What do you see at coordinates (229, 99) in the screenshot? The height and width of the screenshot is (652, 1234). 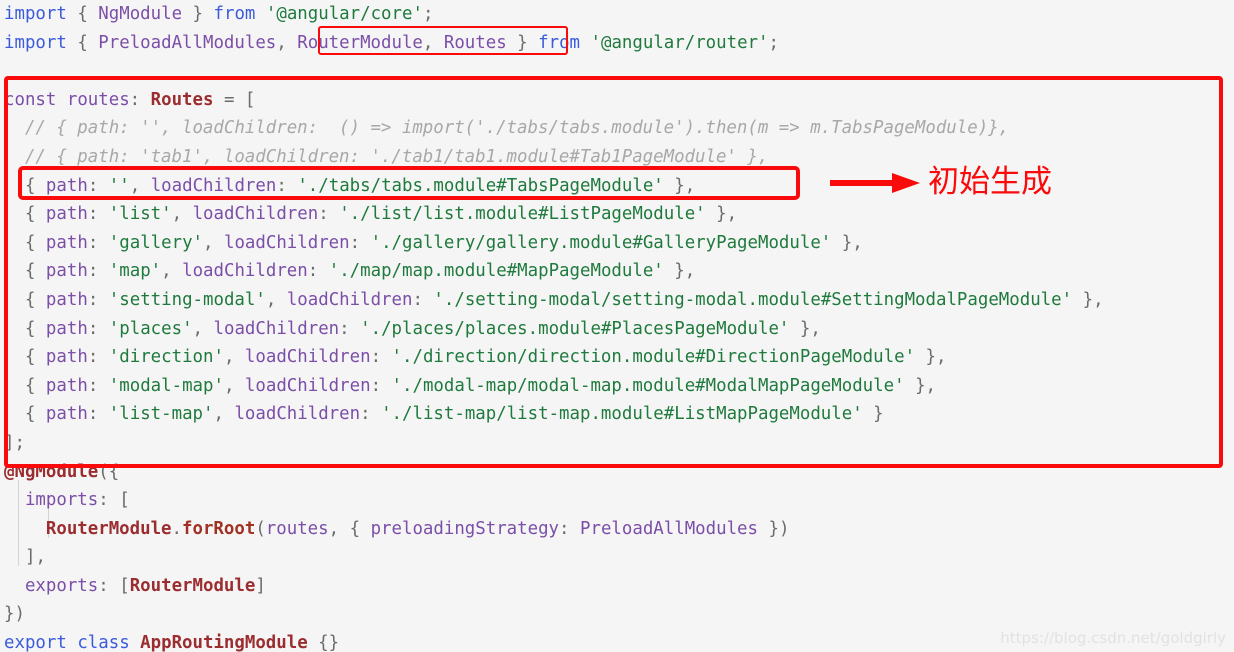 I see `code-token: =` at bounding box center [229, 99].